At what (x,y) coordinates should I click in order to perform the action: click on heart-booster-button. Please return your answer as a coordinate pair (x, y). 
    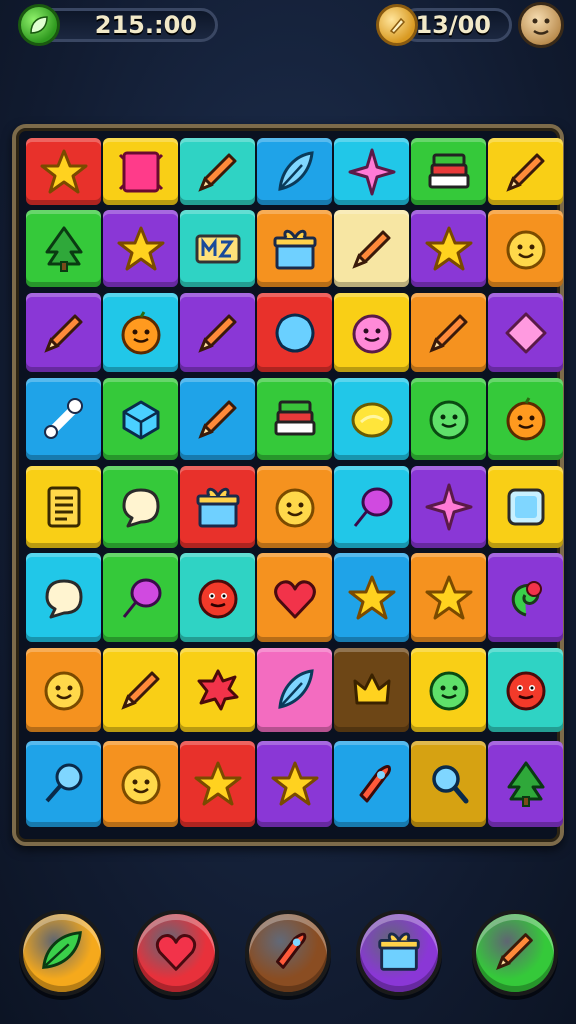
    Looking at the image, I should click on (176, 953).